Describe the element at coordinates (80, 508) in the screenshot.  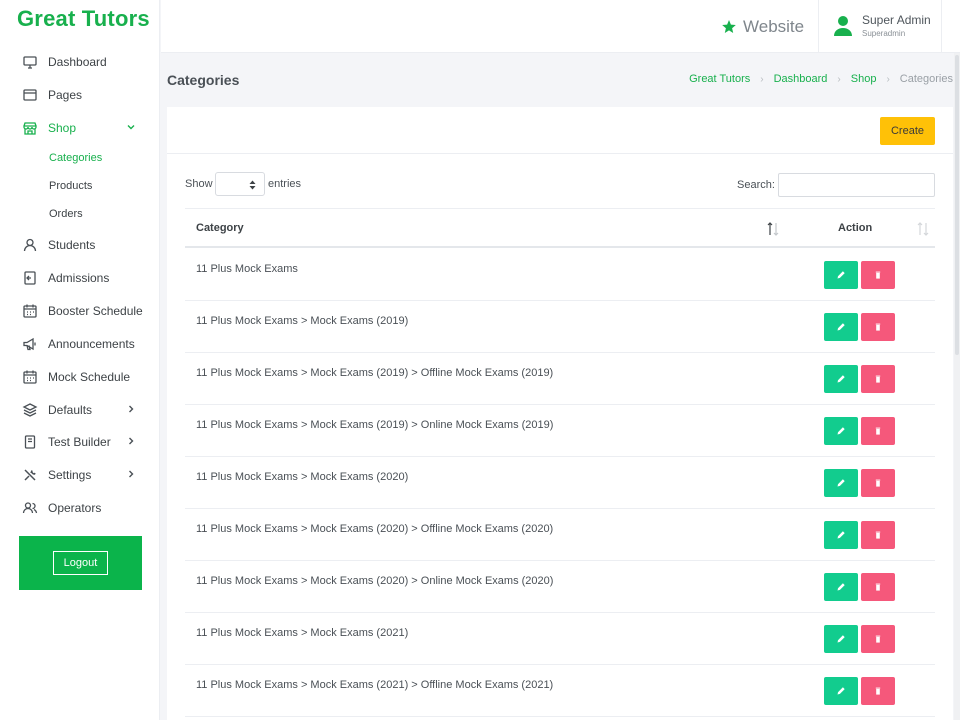
I see `sidebar-item-operators: Operators` at that location.